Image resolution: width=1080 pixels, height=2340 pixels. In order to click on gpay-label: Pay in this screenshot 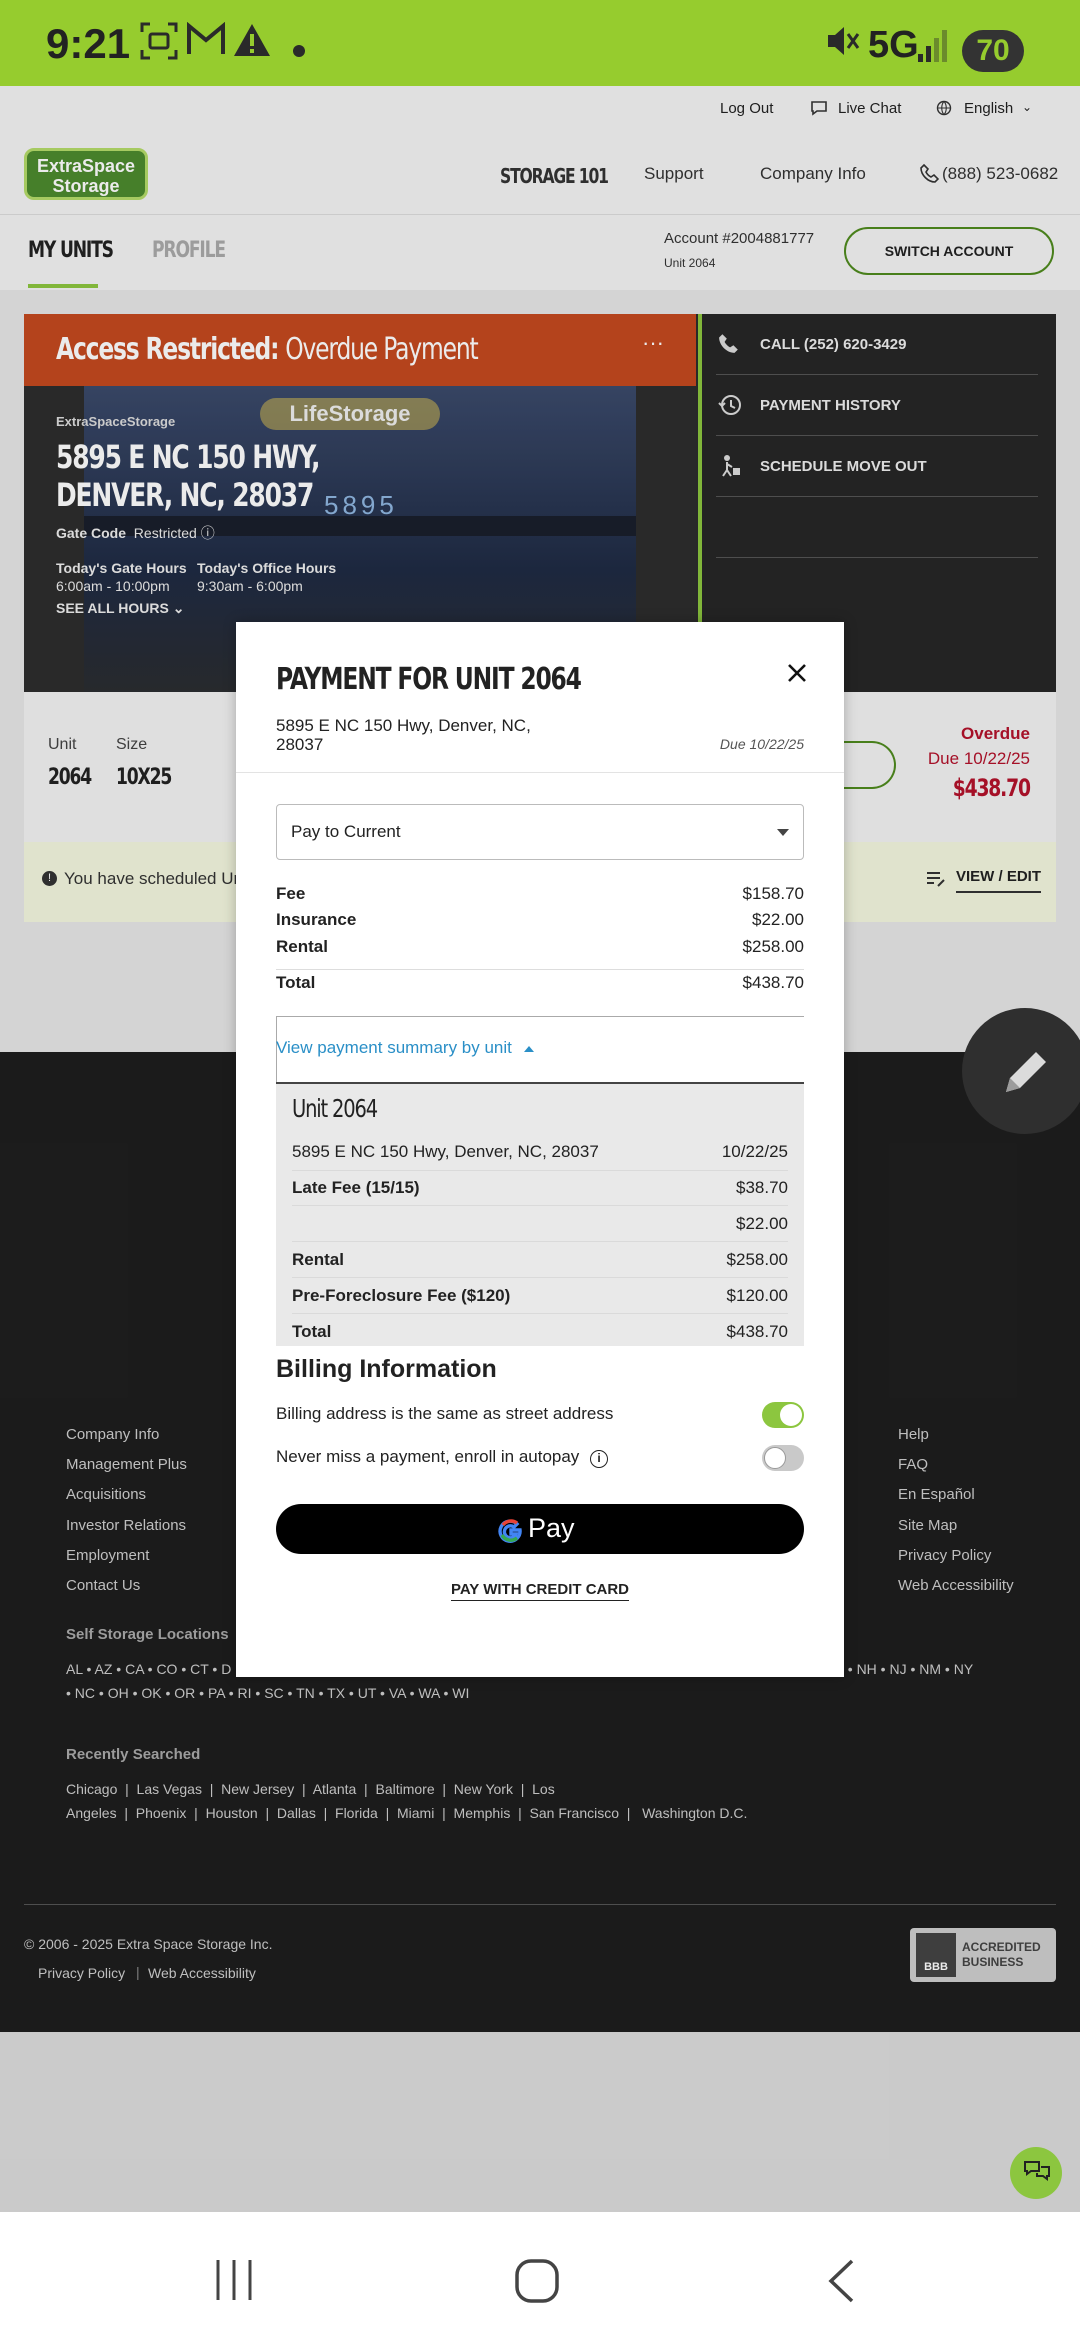, I will do `click(551, 1528)`.